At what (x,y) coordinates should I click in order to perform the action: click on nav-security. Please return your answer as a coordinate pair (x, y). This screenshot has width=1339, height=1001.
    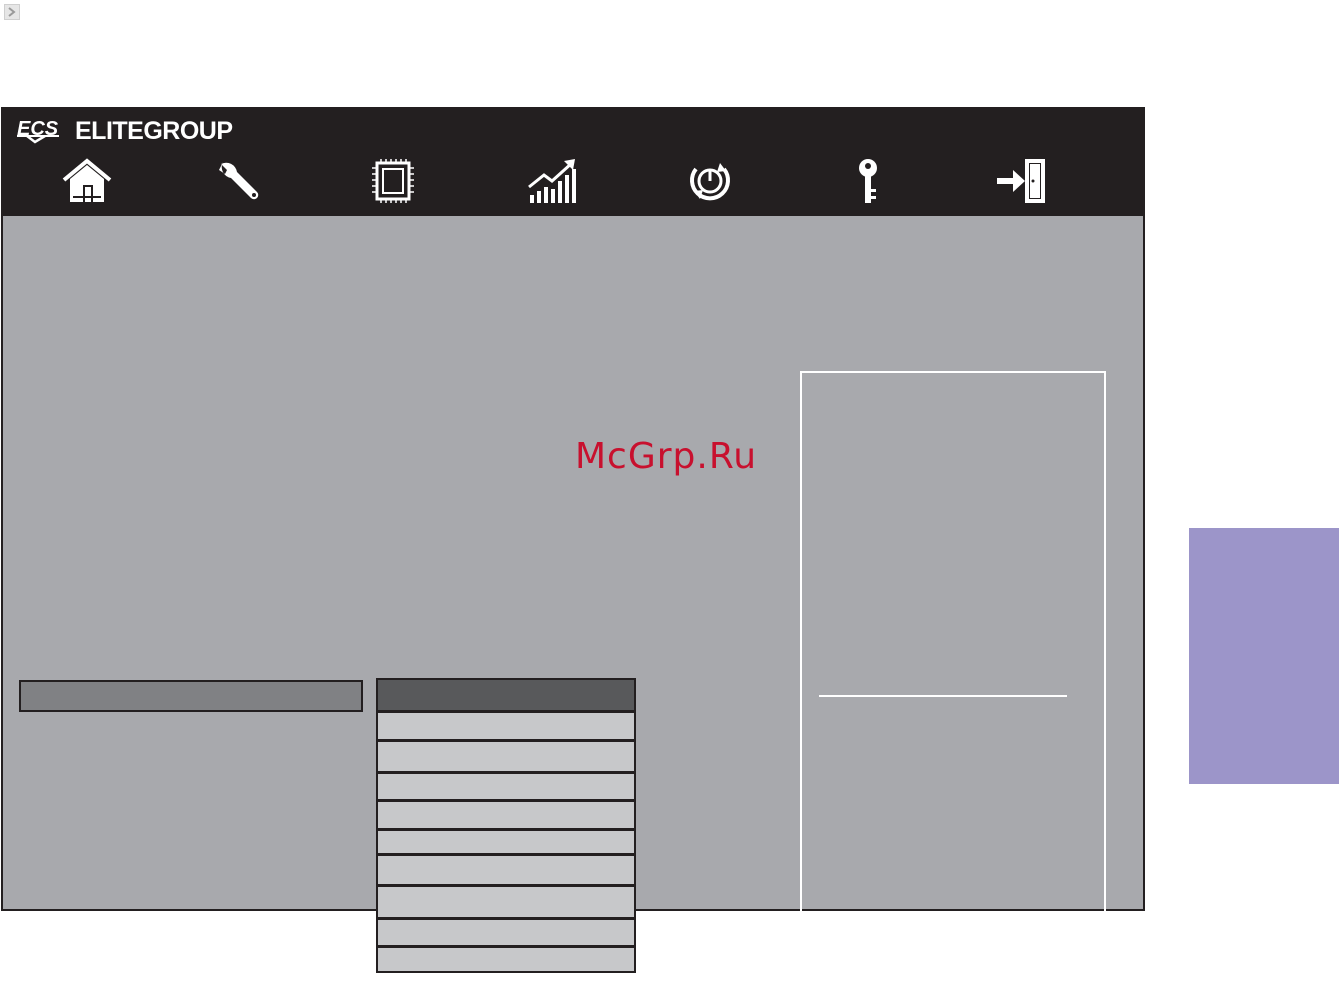
    Looking at the image, I should click on (868, 181).